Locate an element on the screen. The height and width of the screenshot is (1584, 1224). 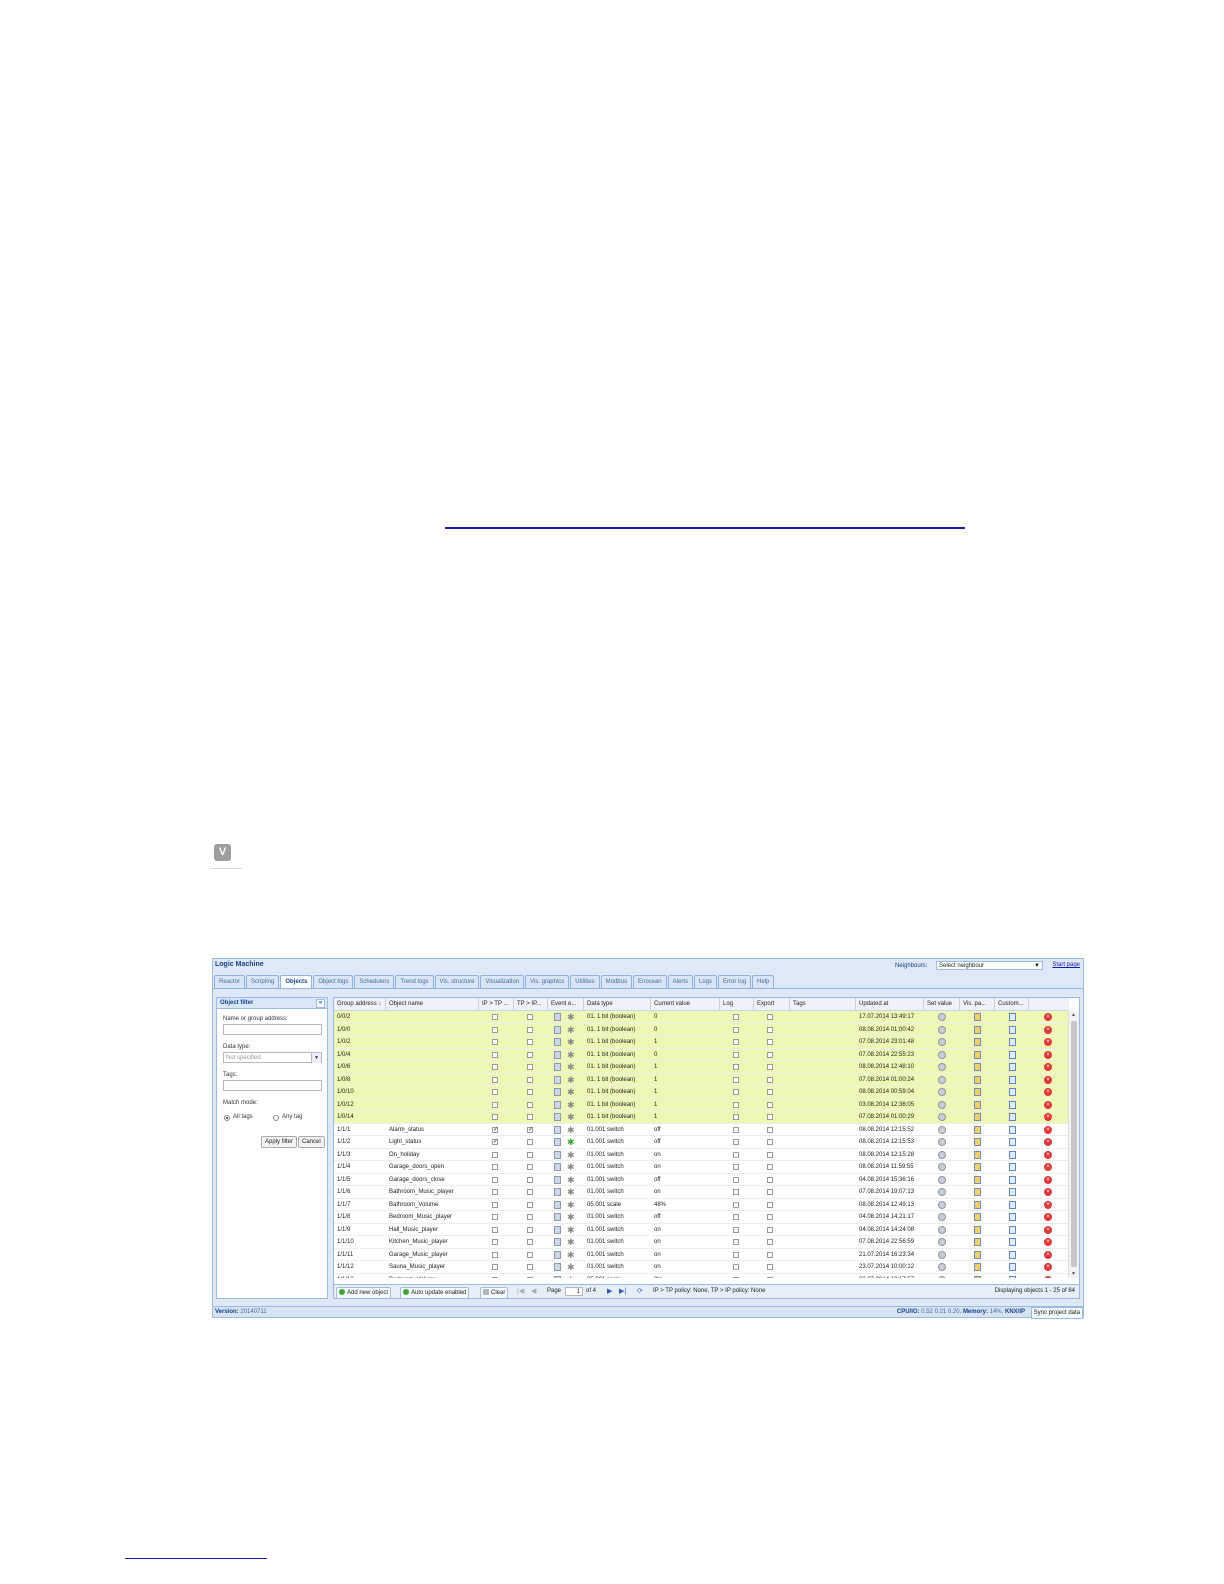
cancel-filter-button: Cancel is located at coordinates (311, 1142).